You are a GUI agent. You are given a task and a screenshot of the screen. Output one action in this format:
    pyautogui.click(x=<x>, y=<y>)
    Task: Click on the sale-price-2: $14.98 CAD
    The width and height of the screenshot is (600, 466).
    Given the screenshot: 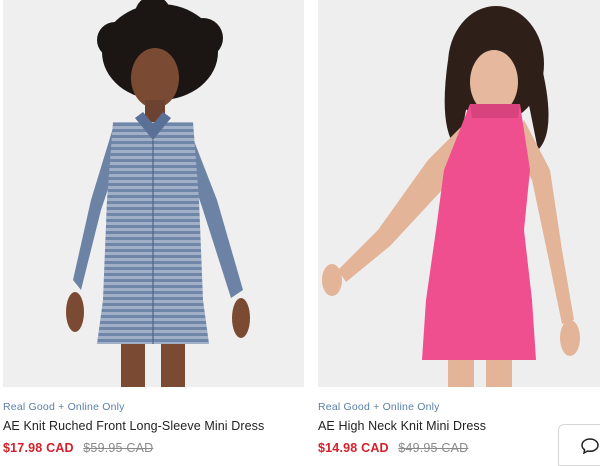 What is the action you would take?
    pyautogui.click(x=353, y=448)
    